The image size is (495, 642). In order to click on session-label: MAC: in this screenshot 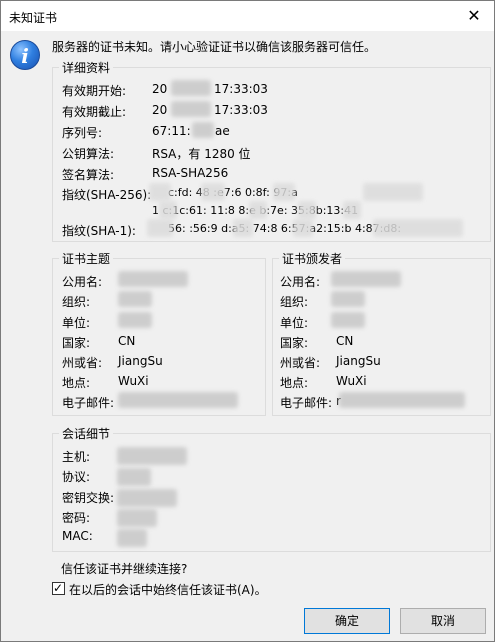, I will do `click(77, 536)`.